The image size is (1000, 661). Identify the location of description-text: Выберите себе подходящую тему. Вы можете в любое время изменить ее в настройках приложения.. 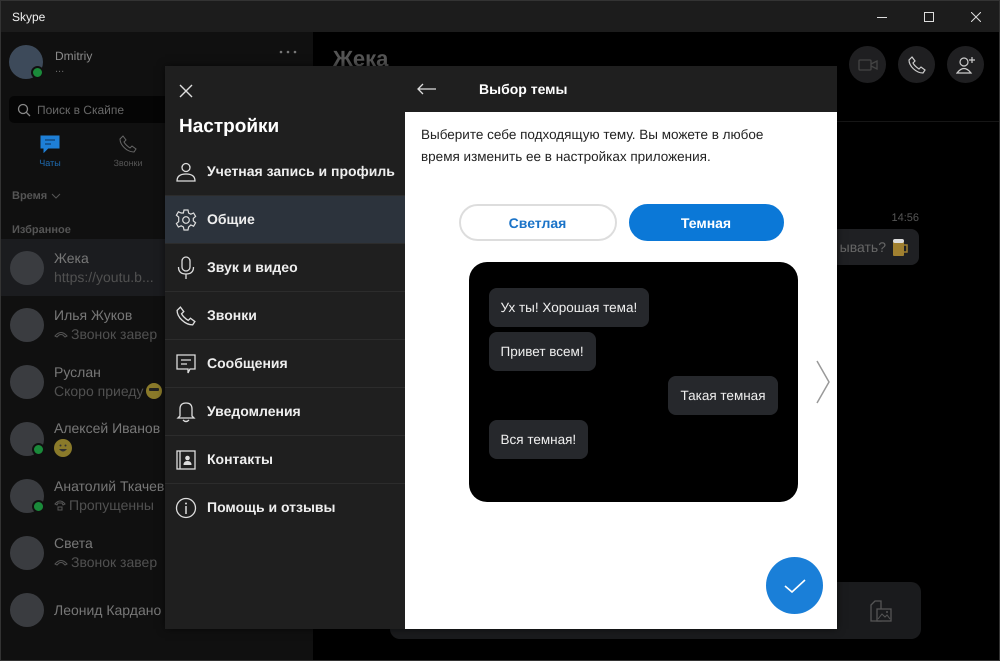
(592, 146).